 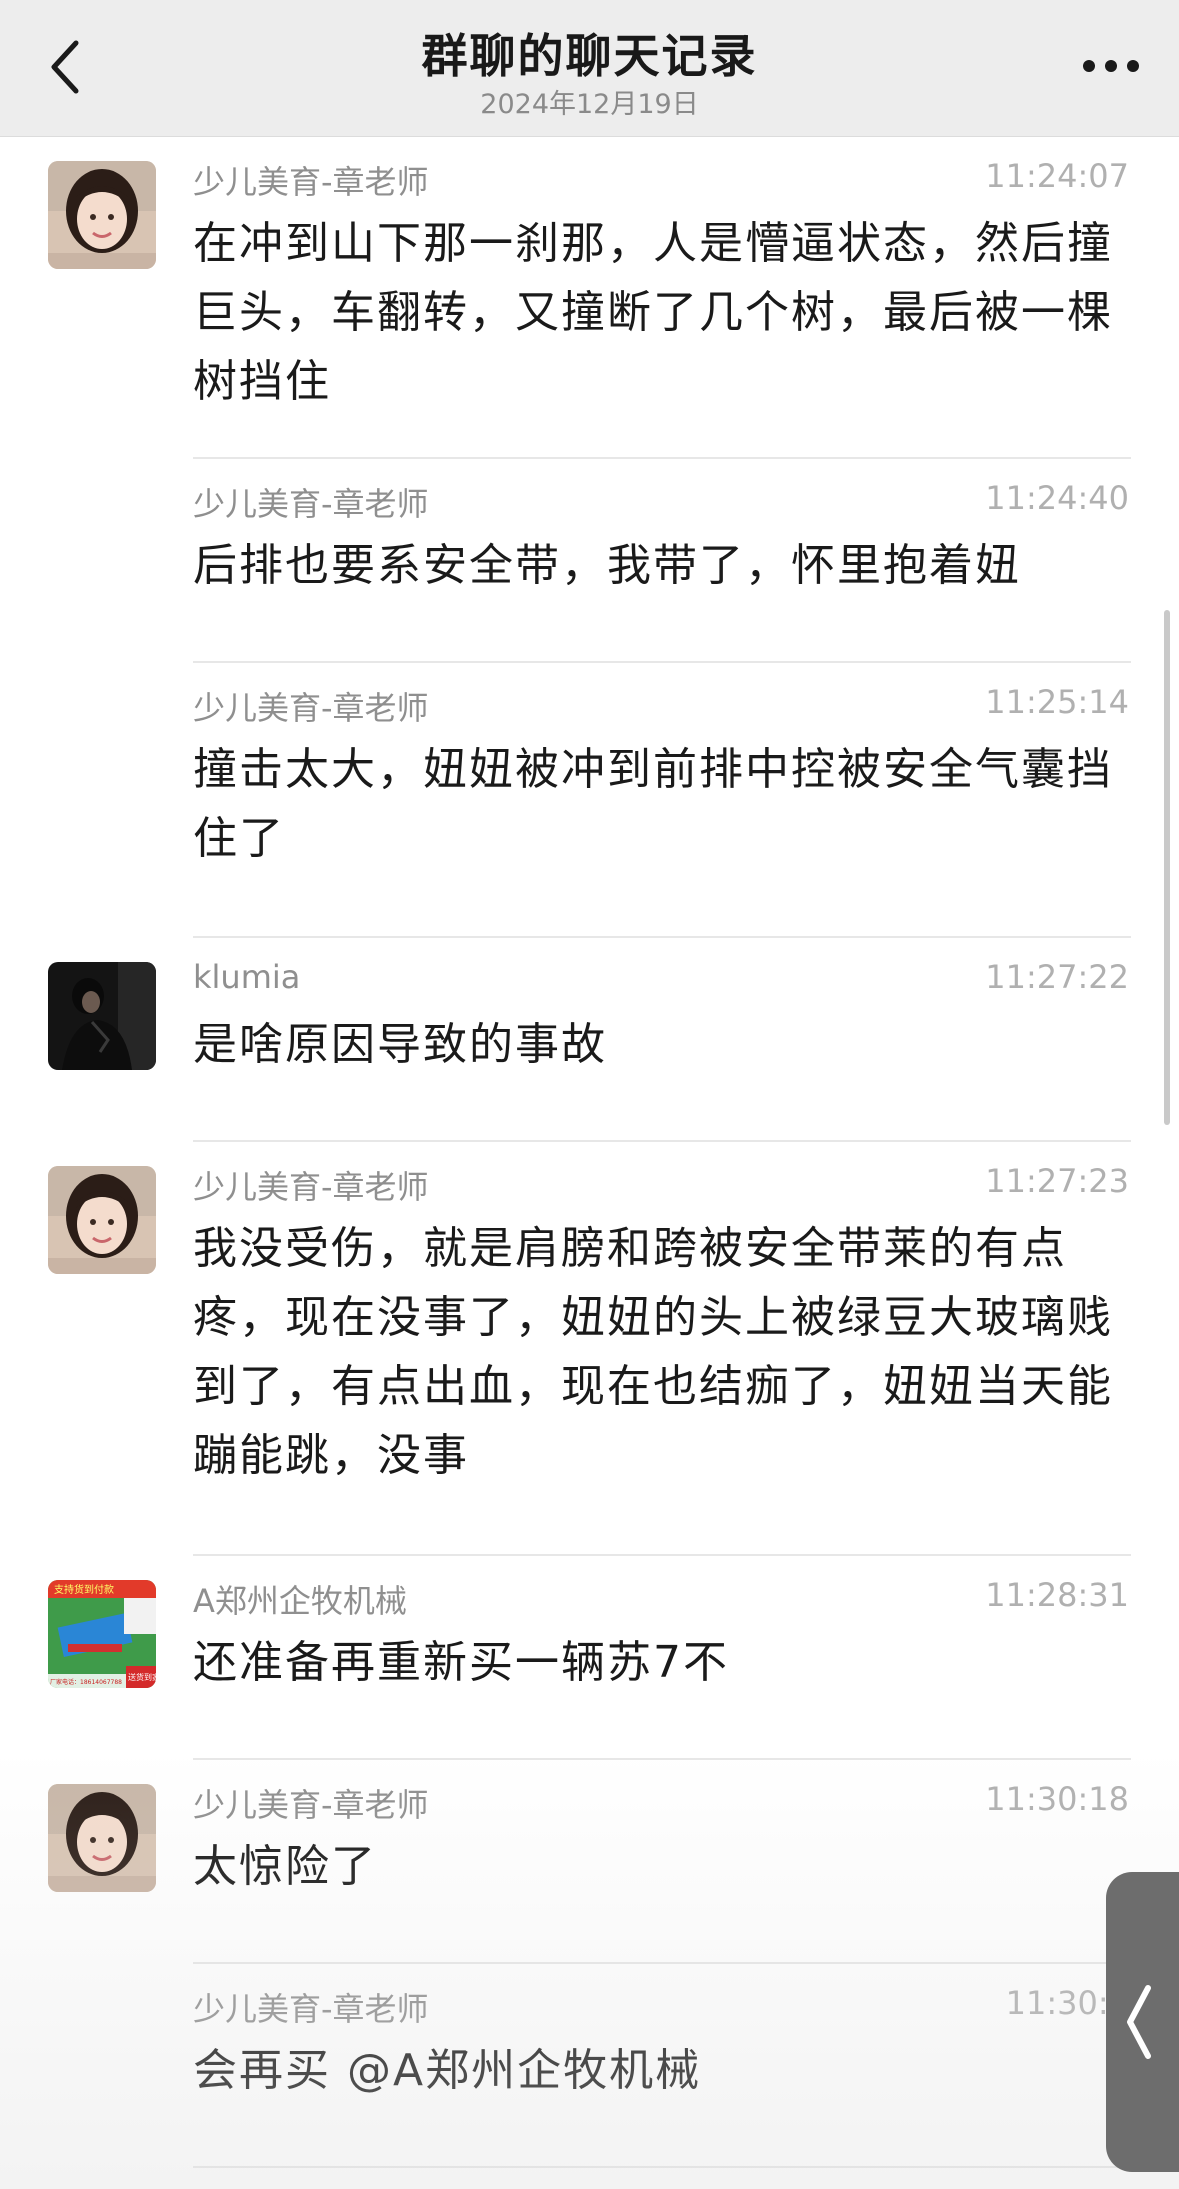 What do you see at coordinates (1057, 1595) in the screenshot?
I see `message-time: 11:28:31` at bounding box center [1057, 1595].